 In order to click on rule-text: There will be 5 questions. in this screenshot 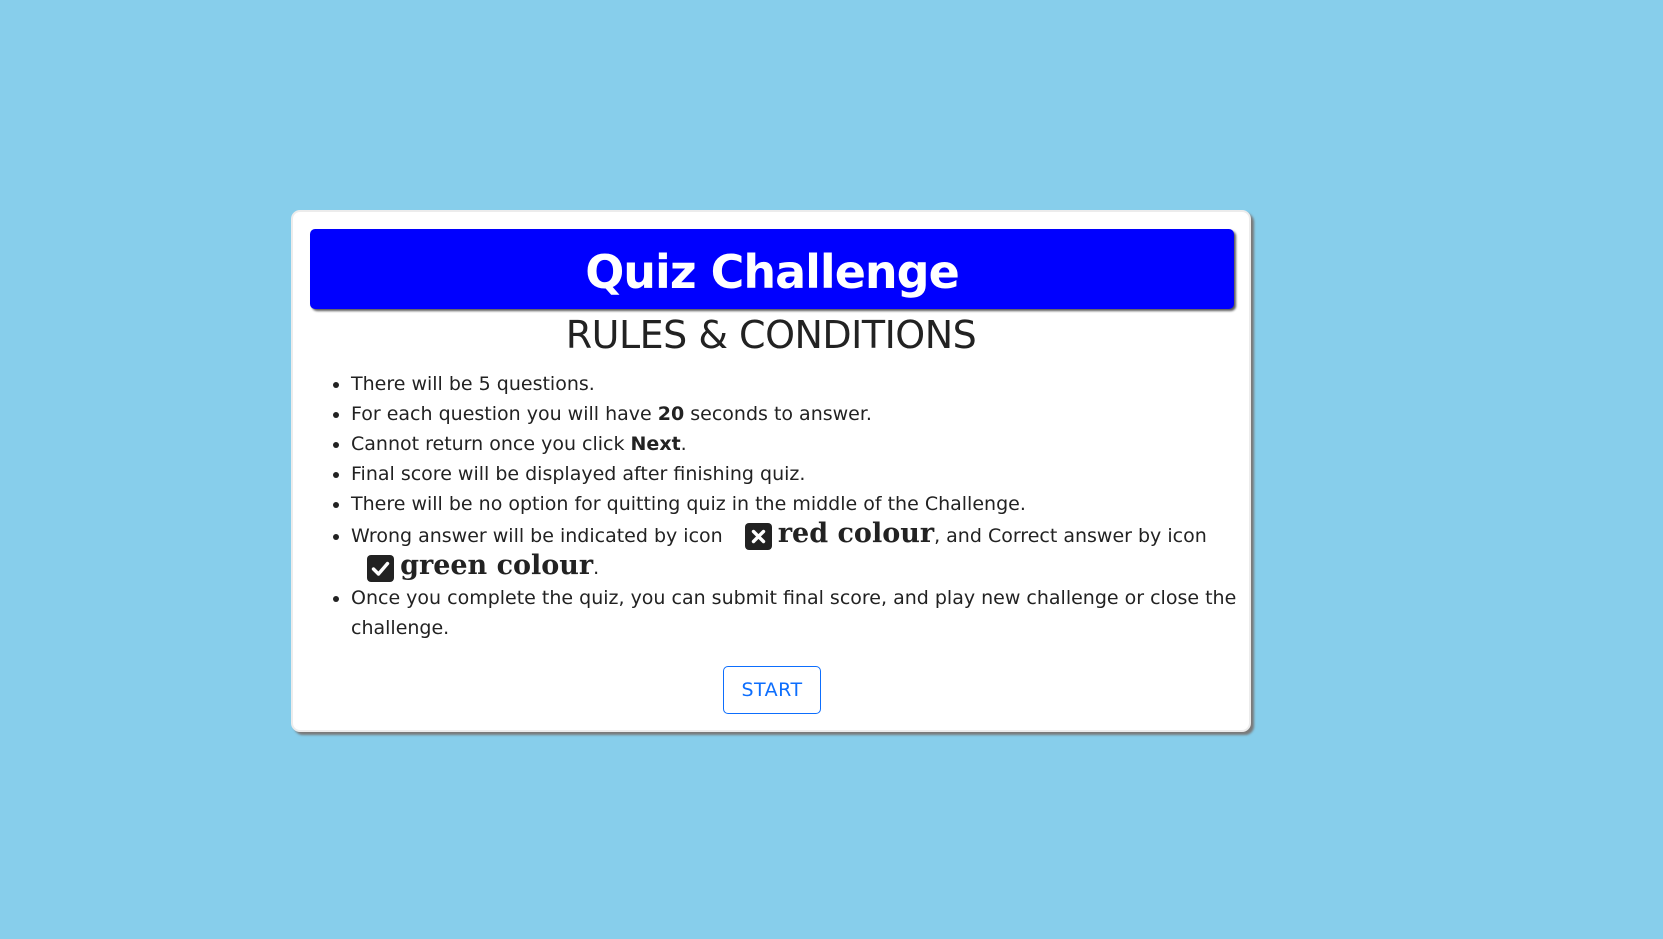, I will do `click(473, 384)`.